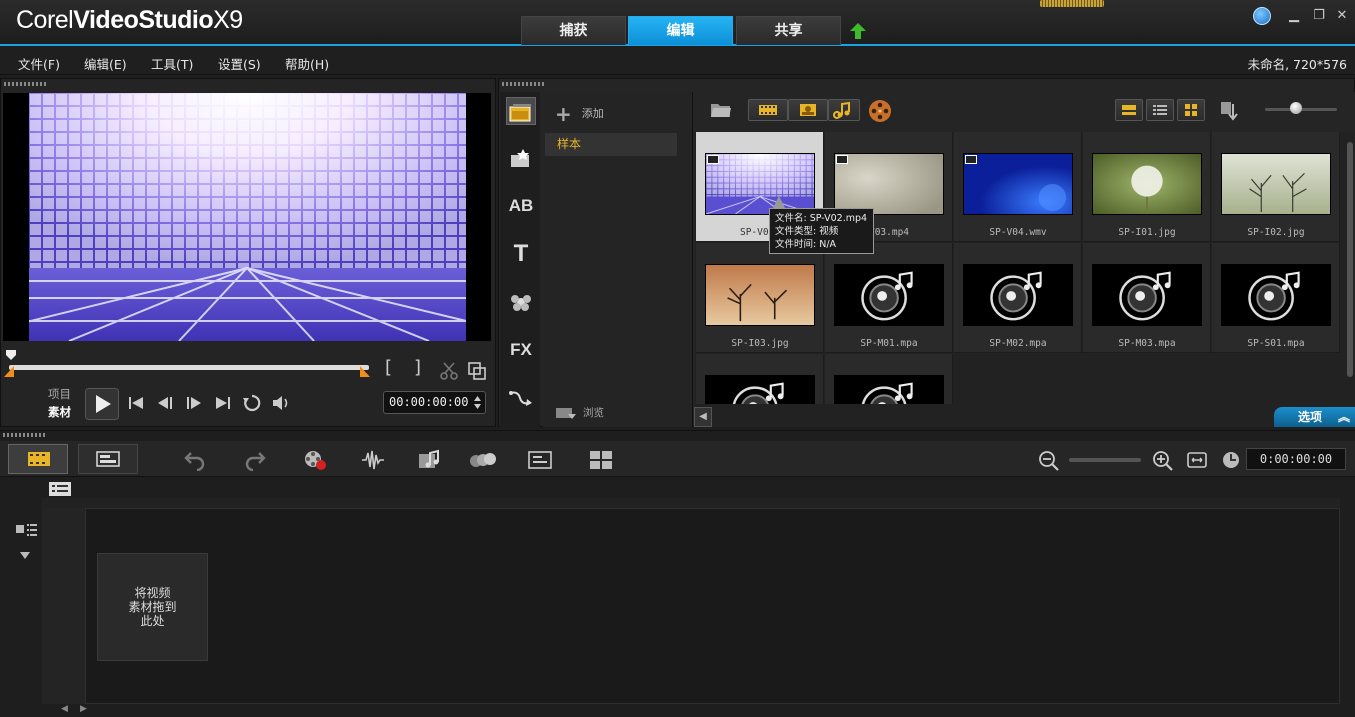 Image resolution: width=1355 pixels, height=717 pixels. Describe the element at coordinates (315, 460) in the screenshot. I see `record-capture-icon` at that location.